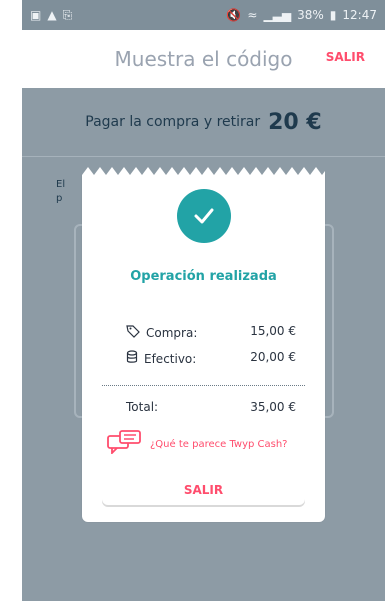 The width and height of the screenshot is (385, 601). What do you see at coordinates (333, 15) in the screenshot?
I see `battery-icon: ▮` at bounding box center [333, 15].